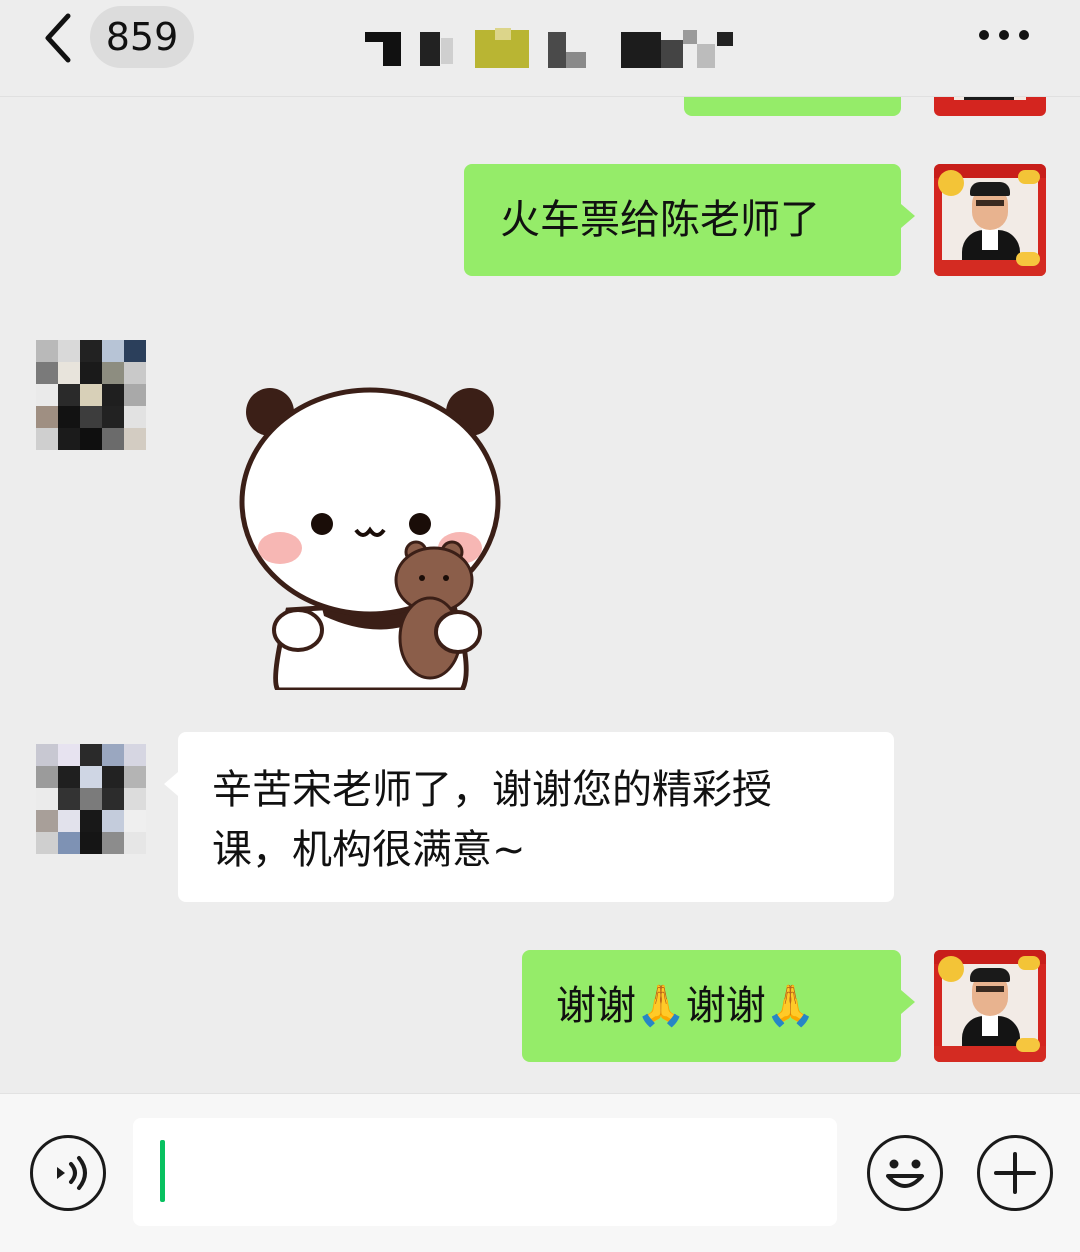  I want to click on text-caret, so click(162, 1171).